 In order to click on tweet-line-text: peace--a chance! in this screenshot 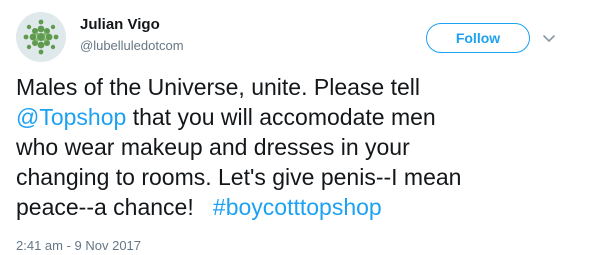, I will do `click(114, 207)`.